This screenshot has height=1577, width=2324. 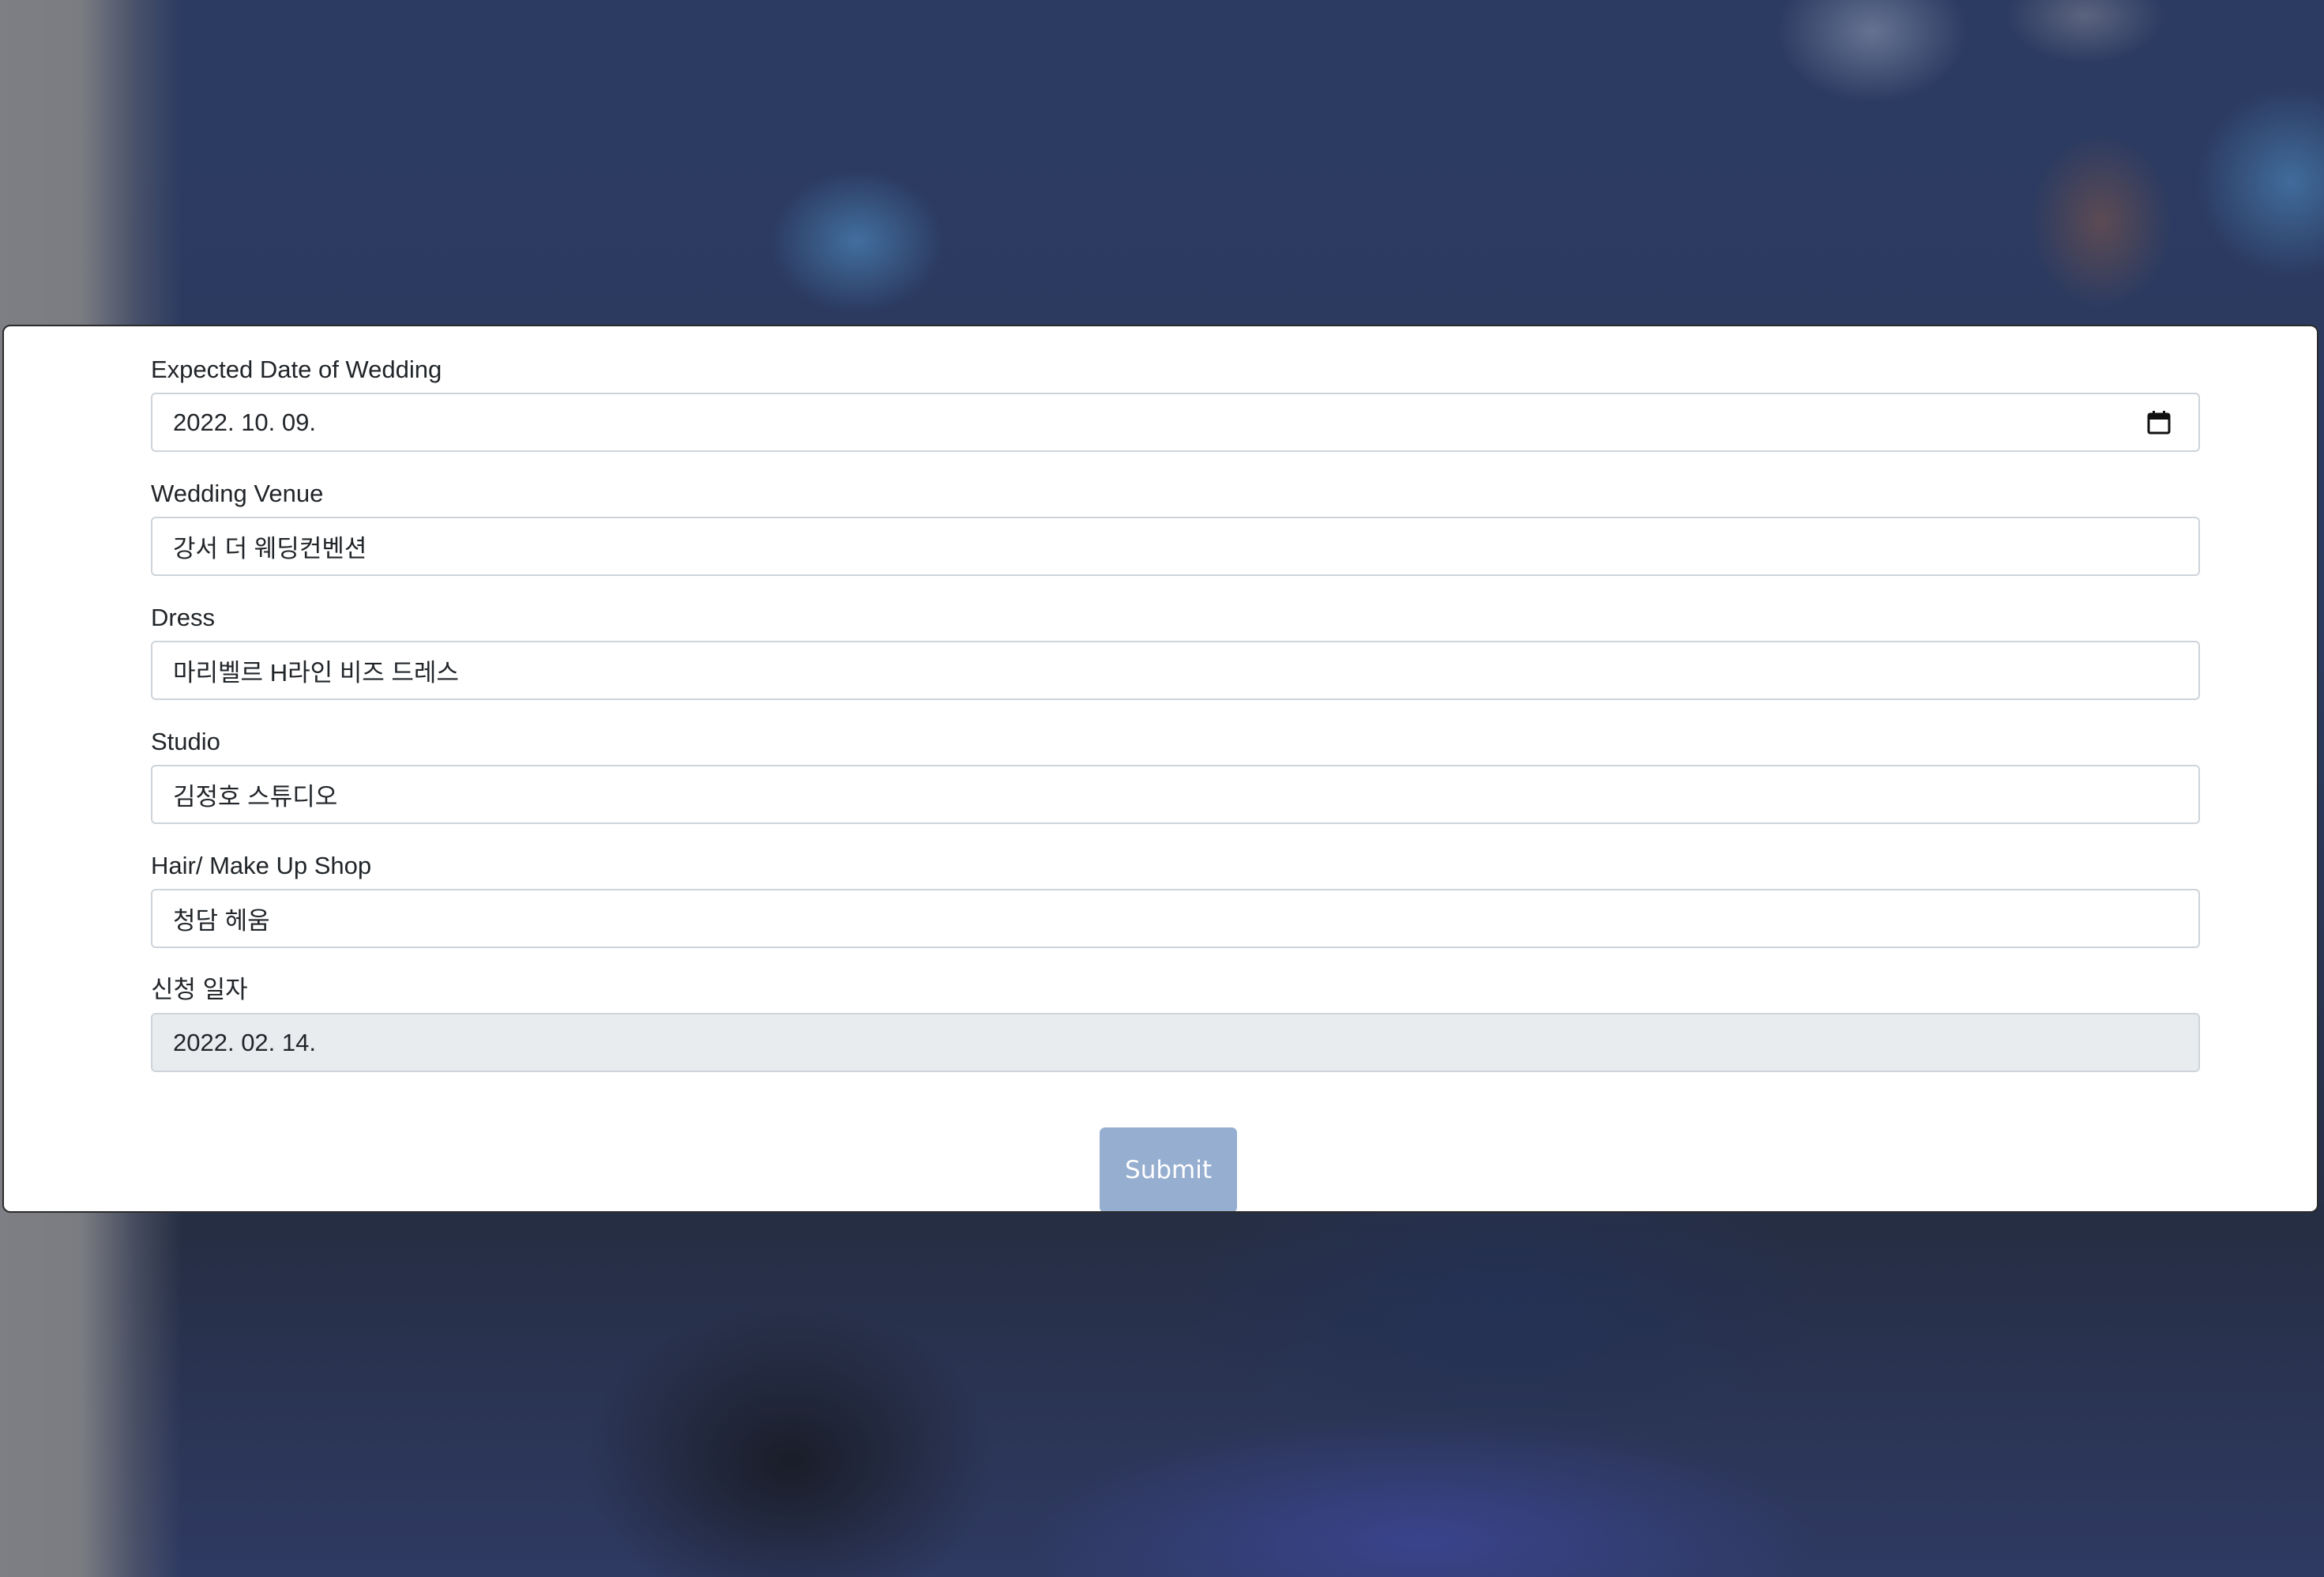 I want to click on field-application-date: 신청 일자 2022. 02. 14., so click(x=1176, y=1023).